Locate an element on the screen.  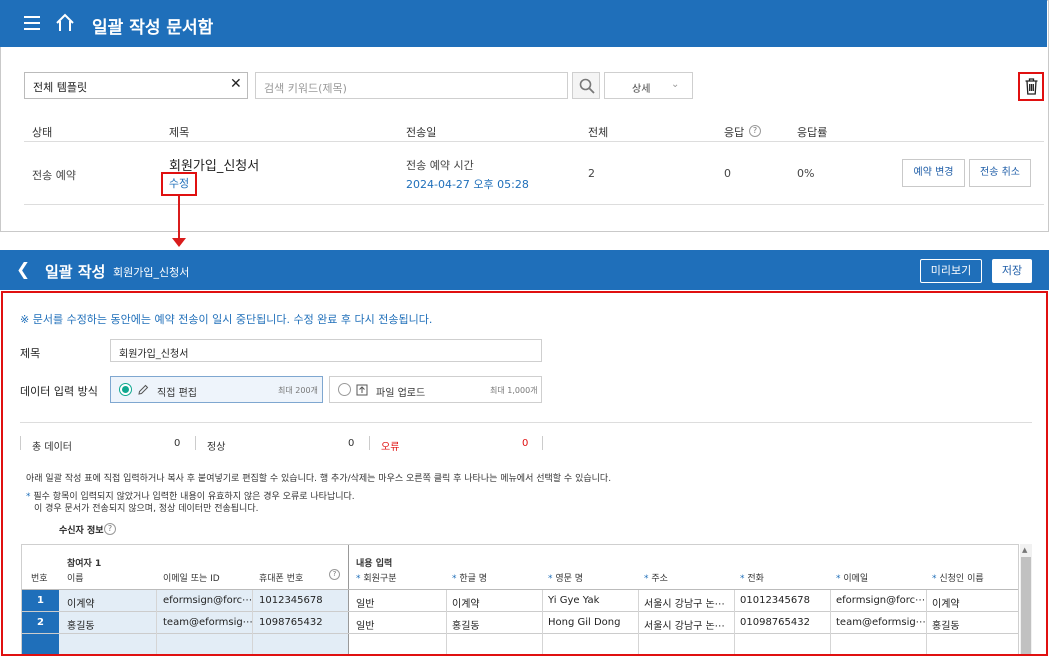
back-icon: ❮ is located at coordinates (23, 270).